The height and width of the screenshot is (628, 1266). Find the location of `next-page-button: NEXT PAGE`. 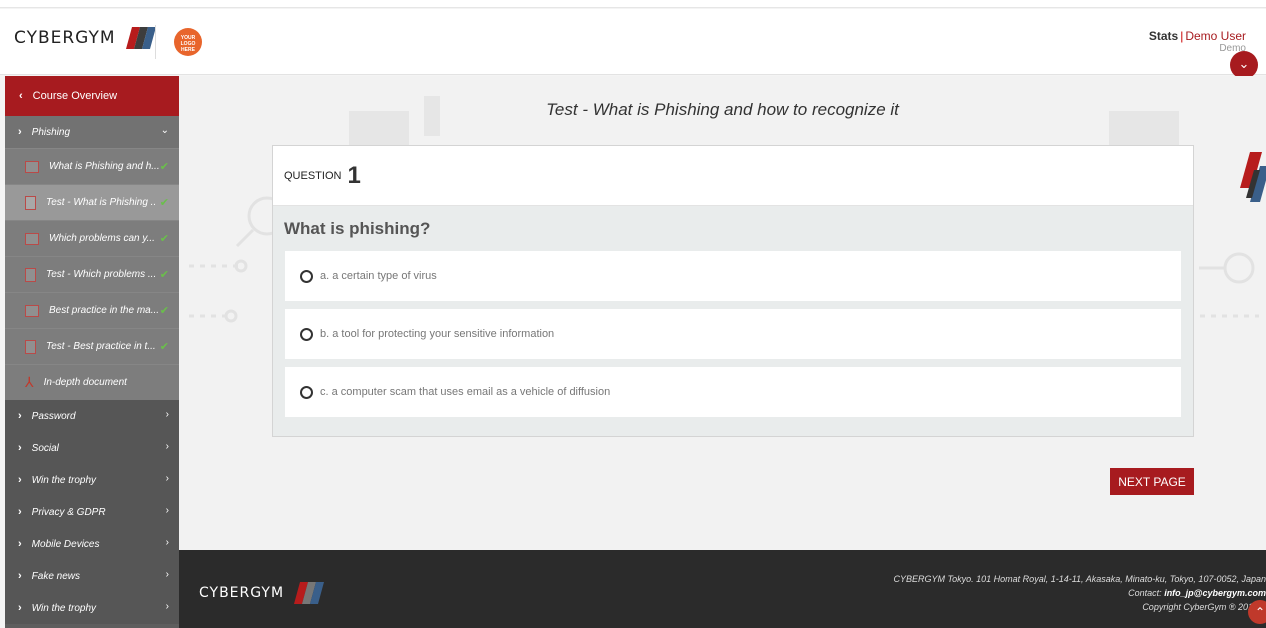

next-page-button: NEXT PAGE is located at coordinates (1152, 481).